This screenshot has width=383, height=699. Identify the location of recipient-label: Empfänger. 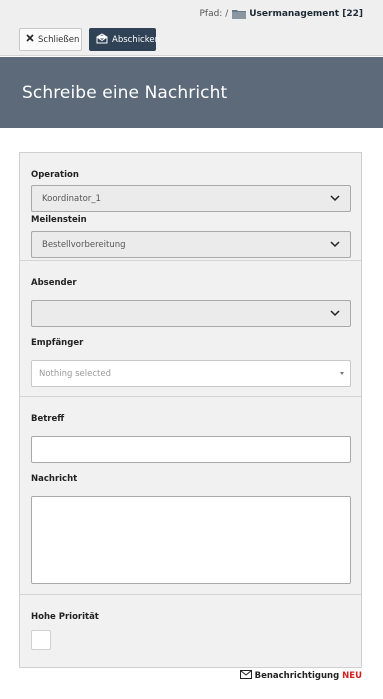
(57, 343).